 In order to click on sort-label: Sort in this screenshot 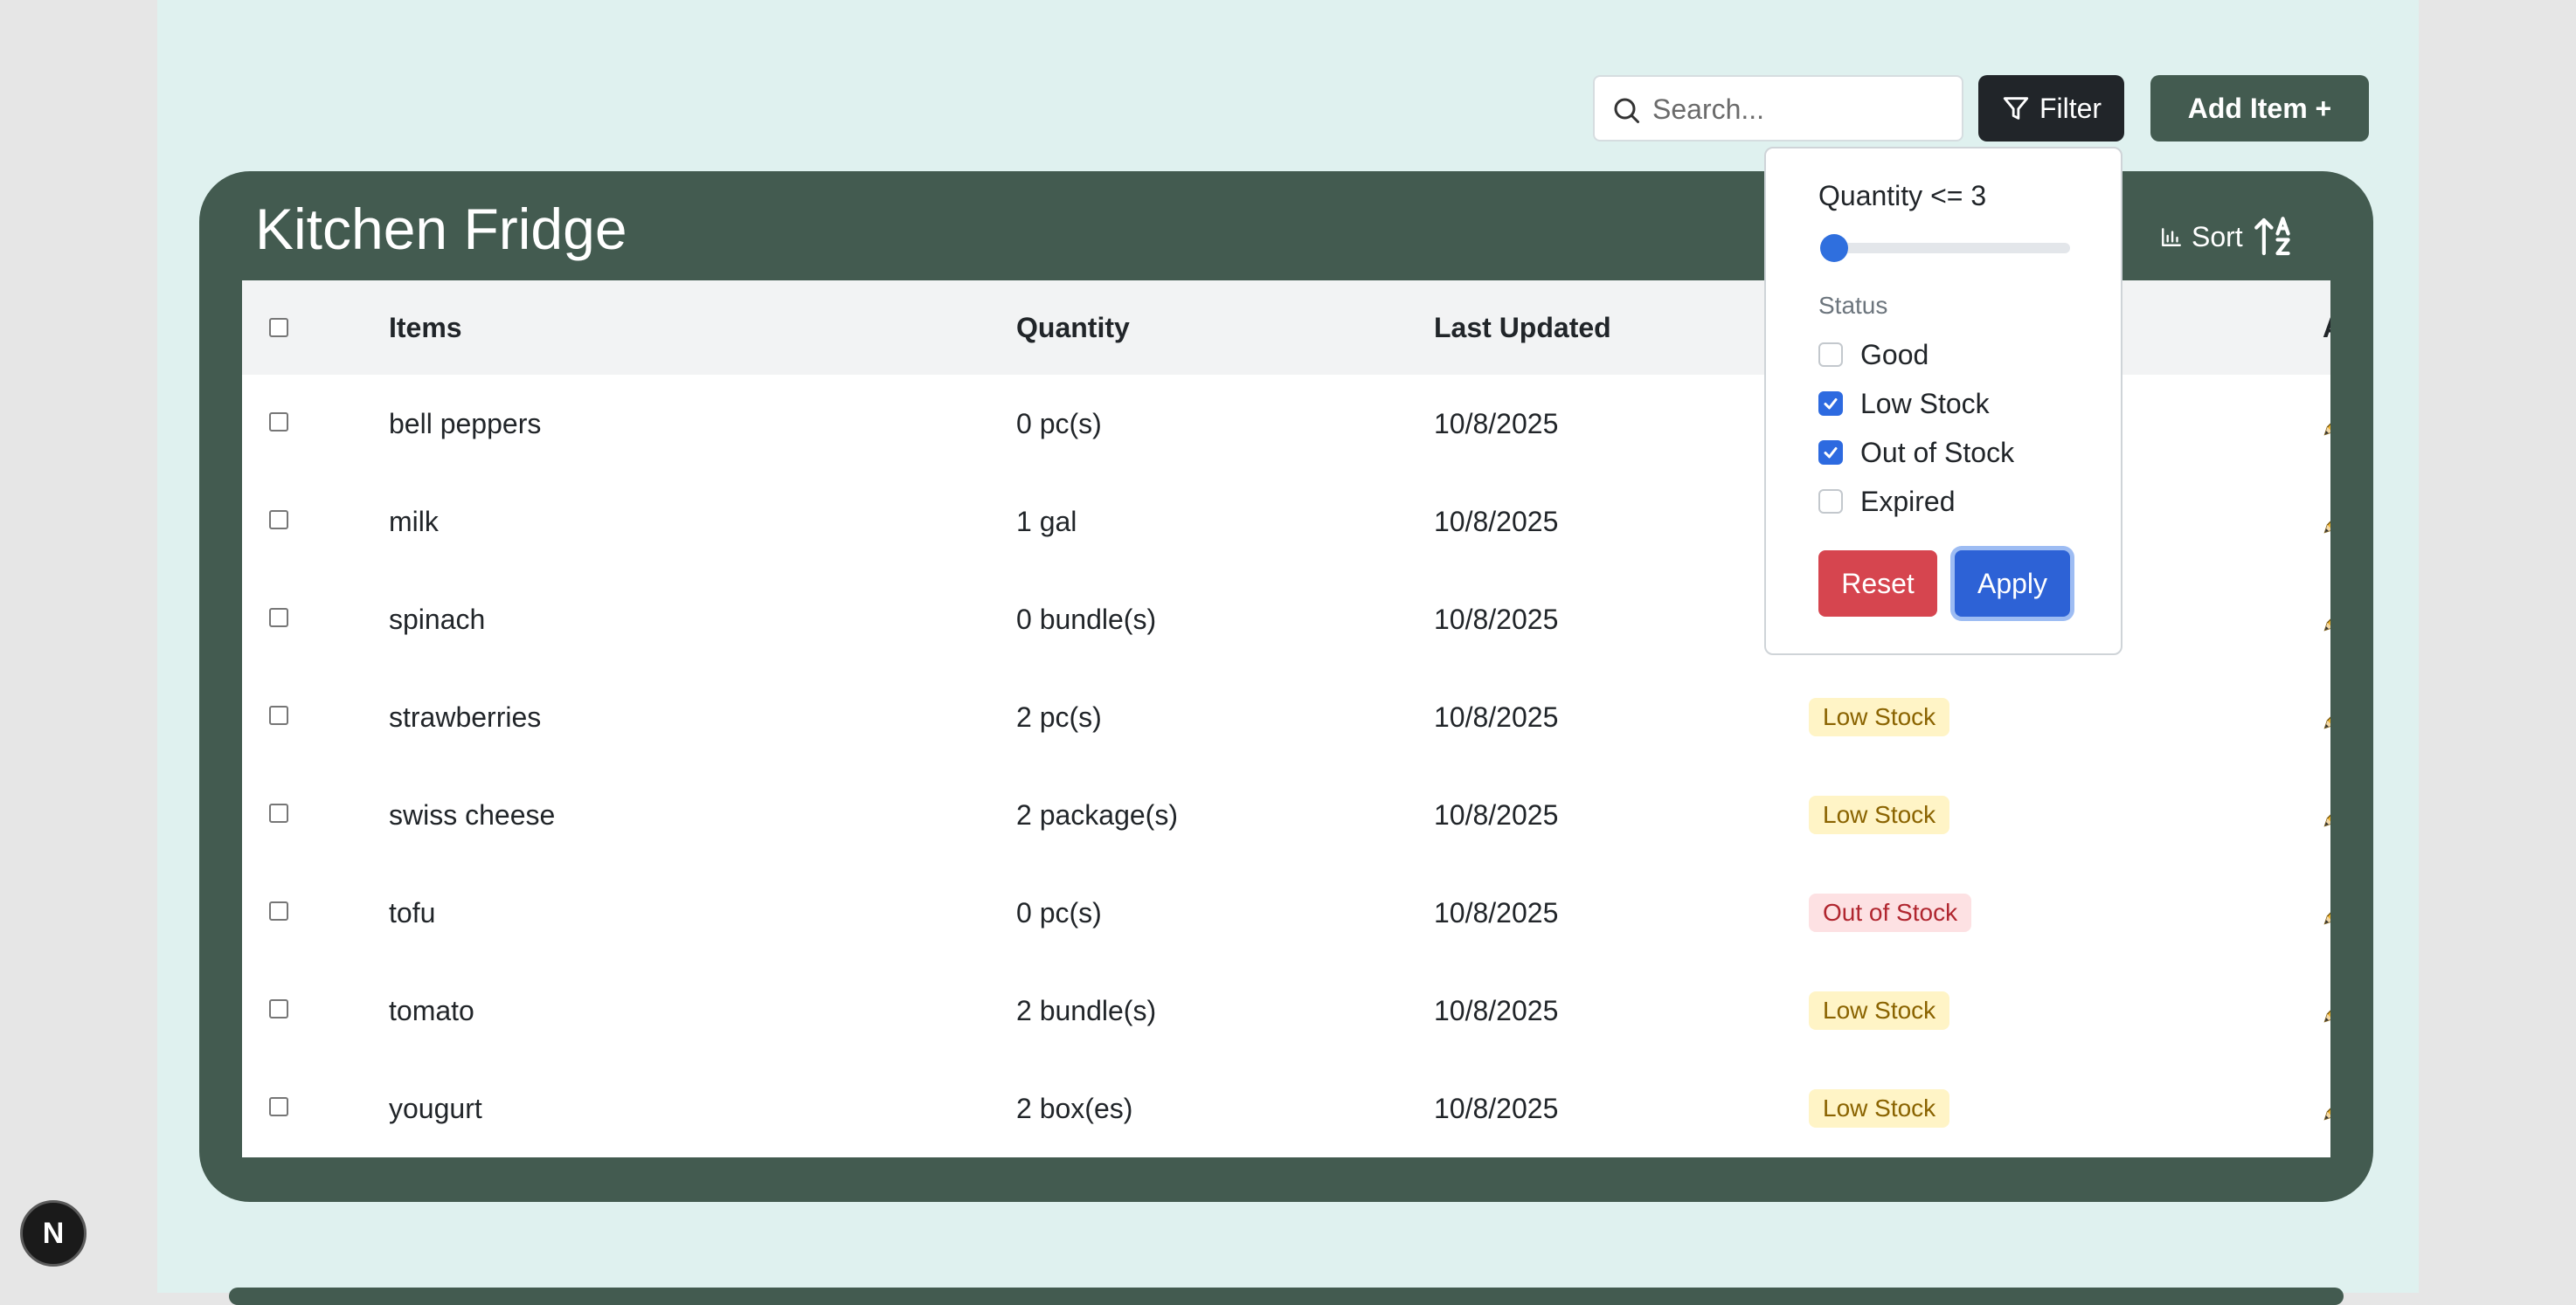, I will do `click(2217, 236)`.